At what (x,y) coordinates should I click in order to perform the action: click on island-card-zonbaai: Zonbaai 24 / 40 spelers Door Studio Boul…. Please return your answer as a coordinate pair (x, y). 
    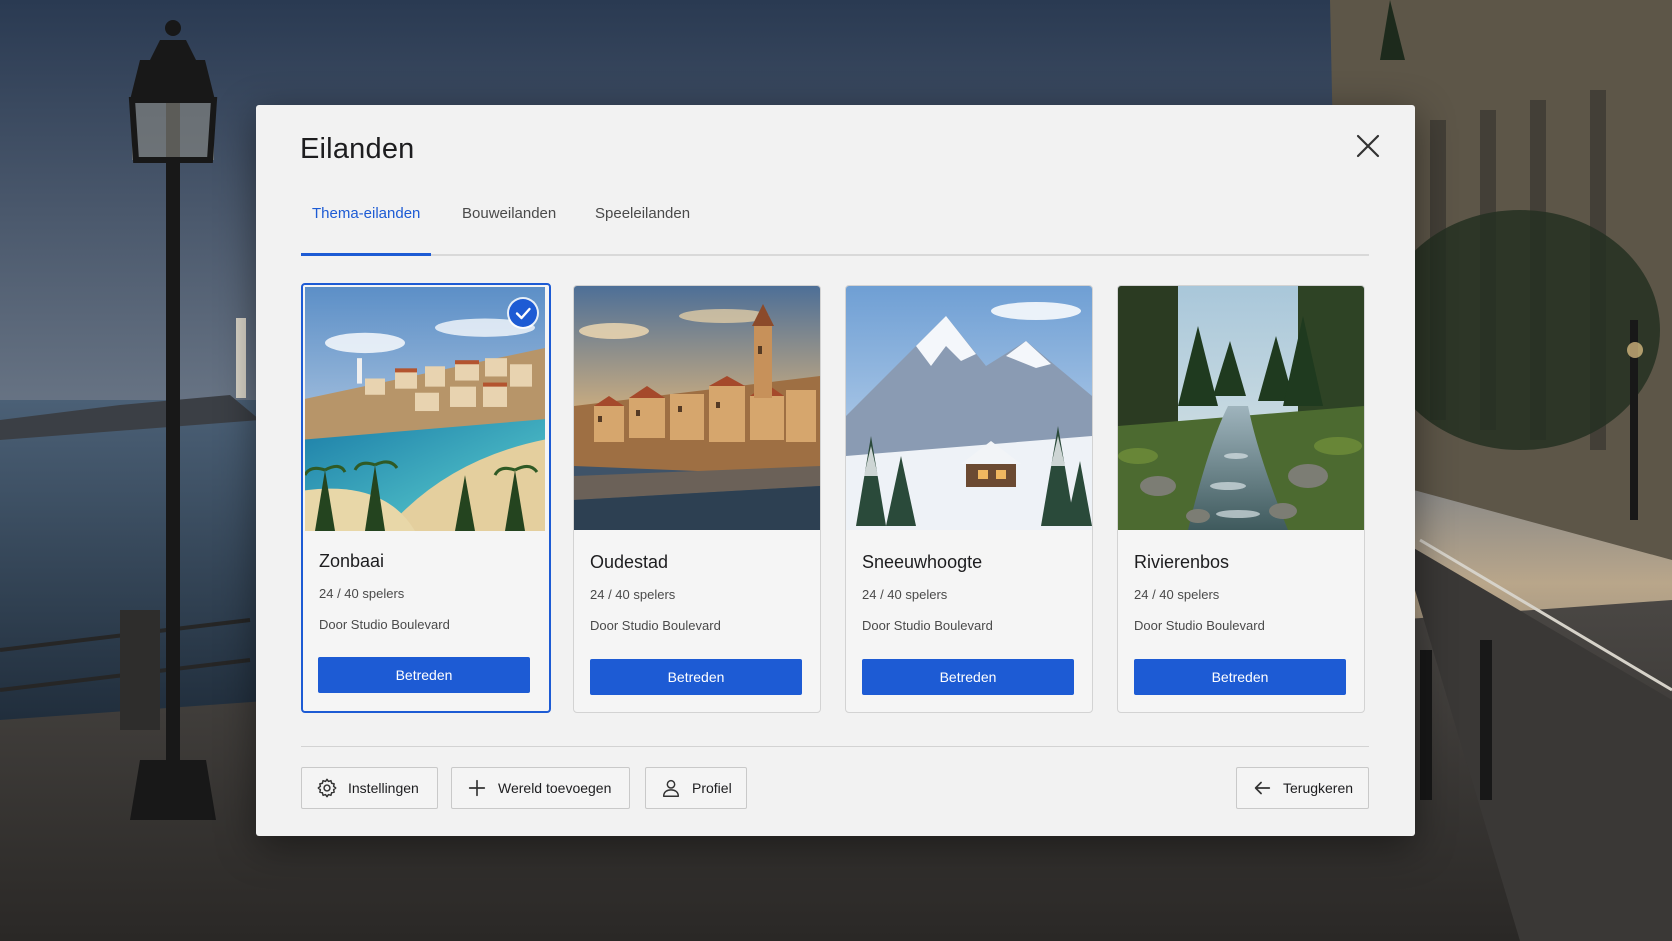
    Looking at the image, I should click on (426, 498).